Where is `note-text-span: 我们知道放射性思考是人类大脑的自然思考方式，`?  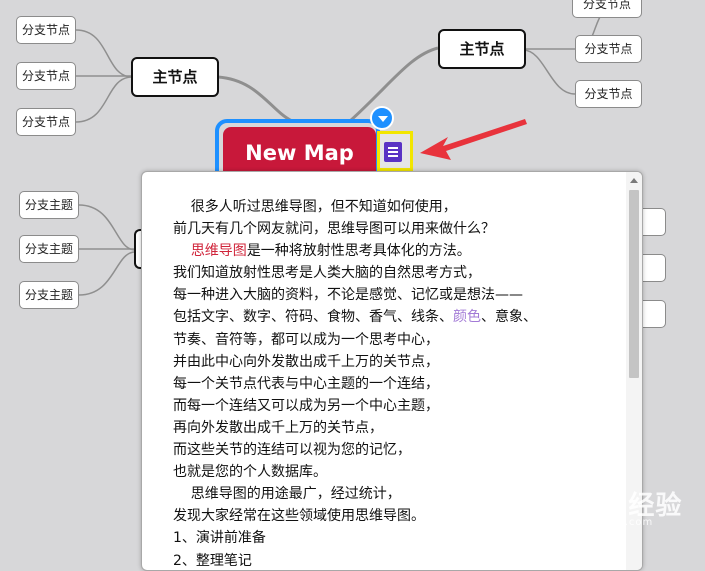
note-text-span: 我们知道放射性思考是人类大脑的自然思考方式， is located at coordinates (327, 273).